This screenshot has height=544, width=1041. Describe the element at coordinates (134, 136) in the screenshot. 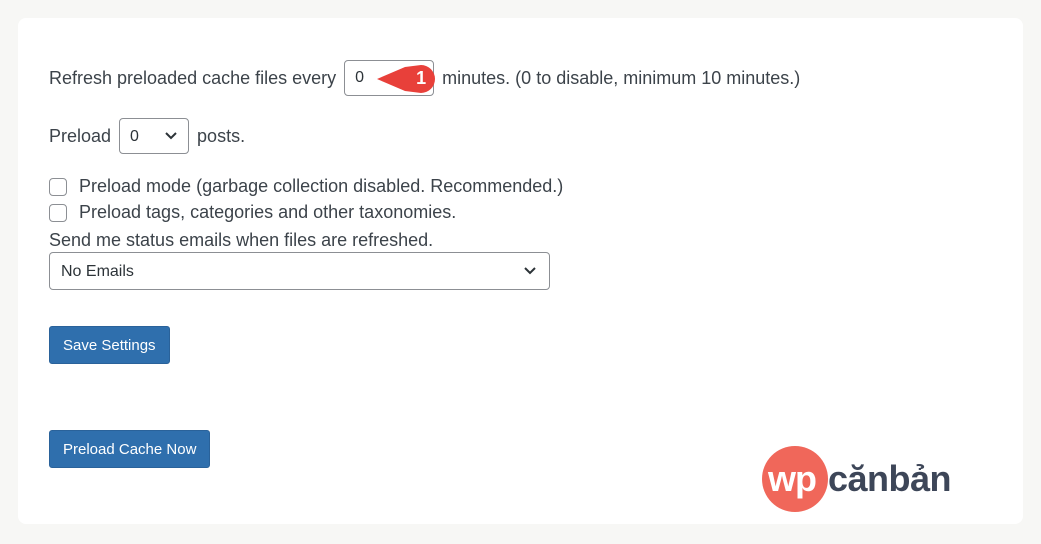

I see `preload-count-value: 0` at that location.